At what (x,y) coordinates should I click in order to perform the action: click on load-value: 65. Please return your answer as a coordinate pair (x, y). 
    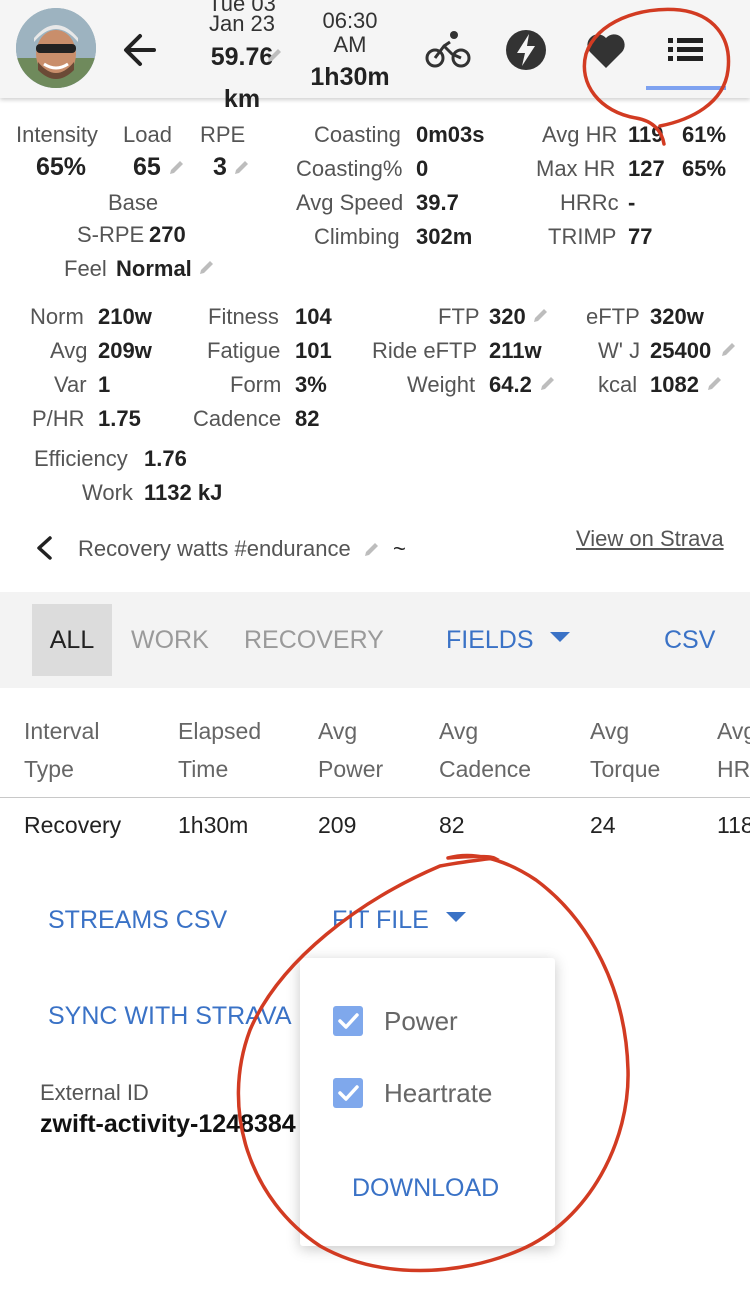
    Looking at the image, I should click on (147, 167).